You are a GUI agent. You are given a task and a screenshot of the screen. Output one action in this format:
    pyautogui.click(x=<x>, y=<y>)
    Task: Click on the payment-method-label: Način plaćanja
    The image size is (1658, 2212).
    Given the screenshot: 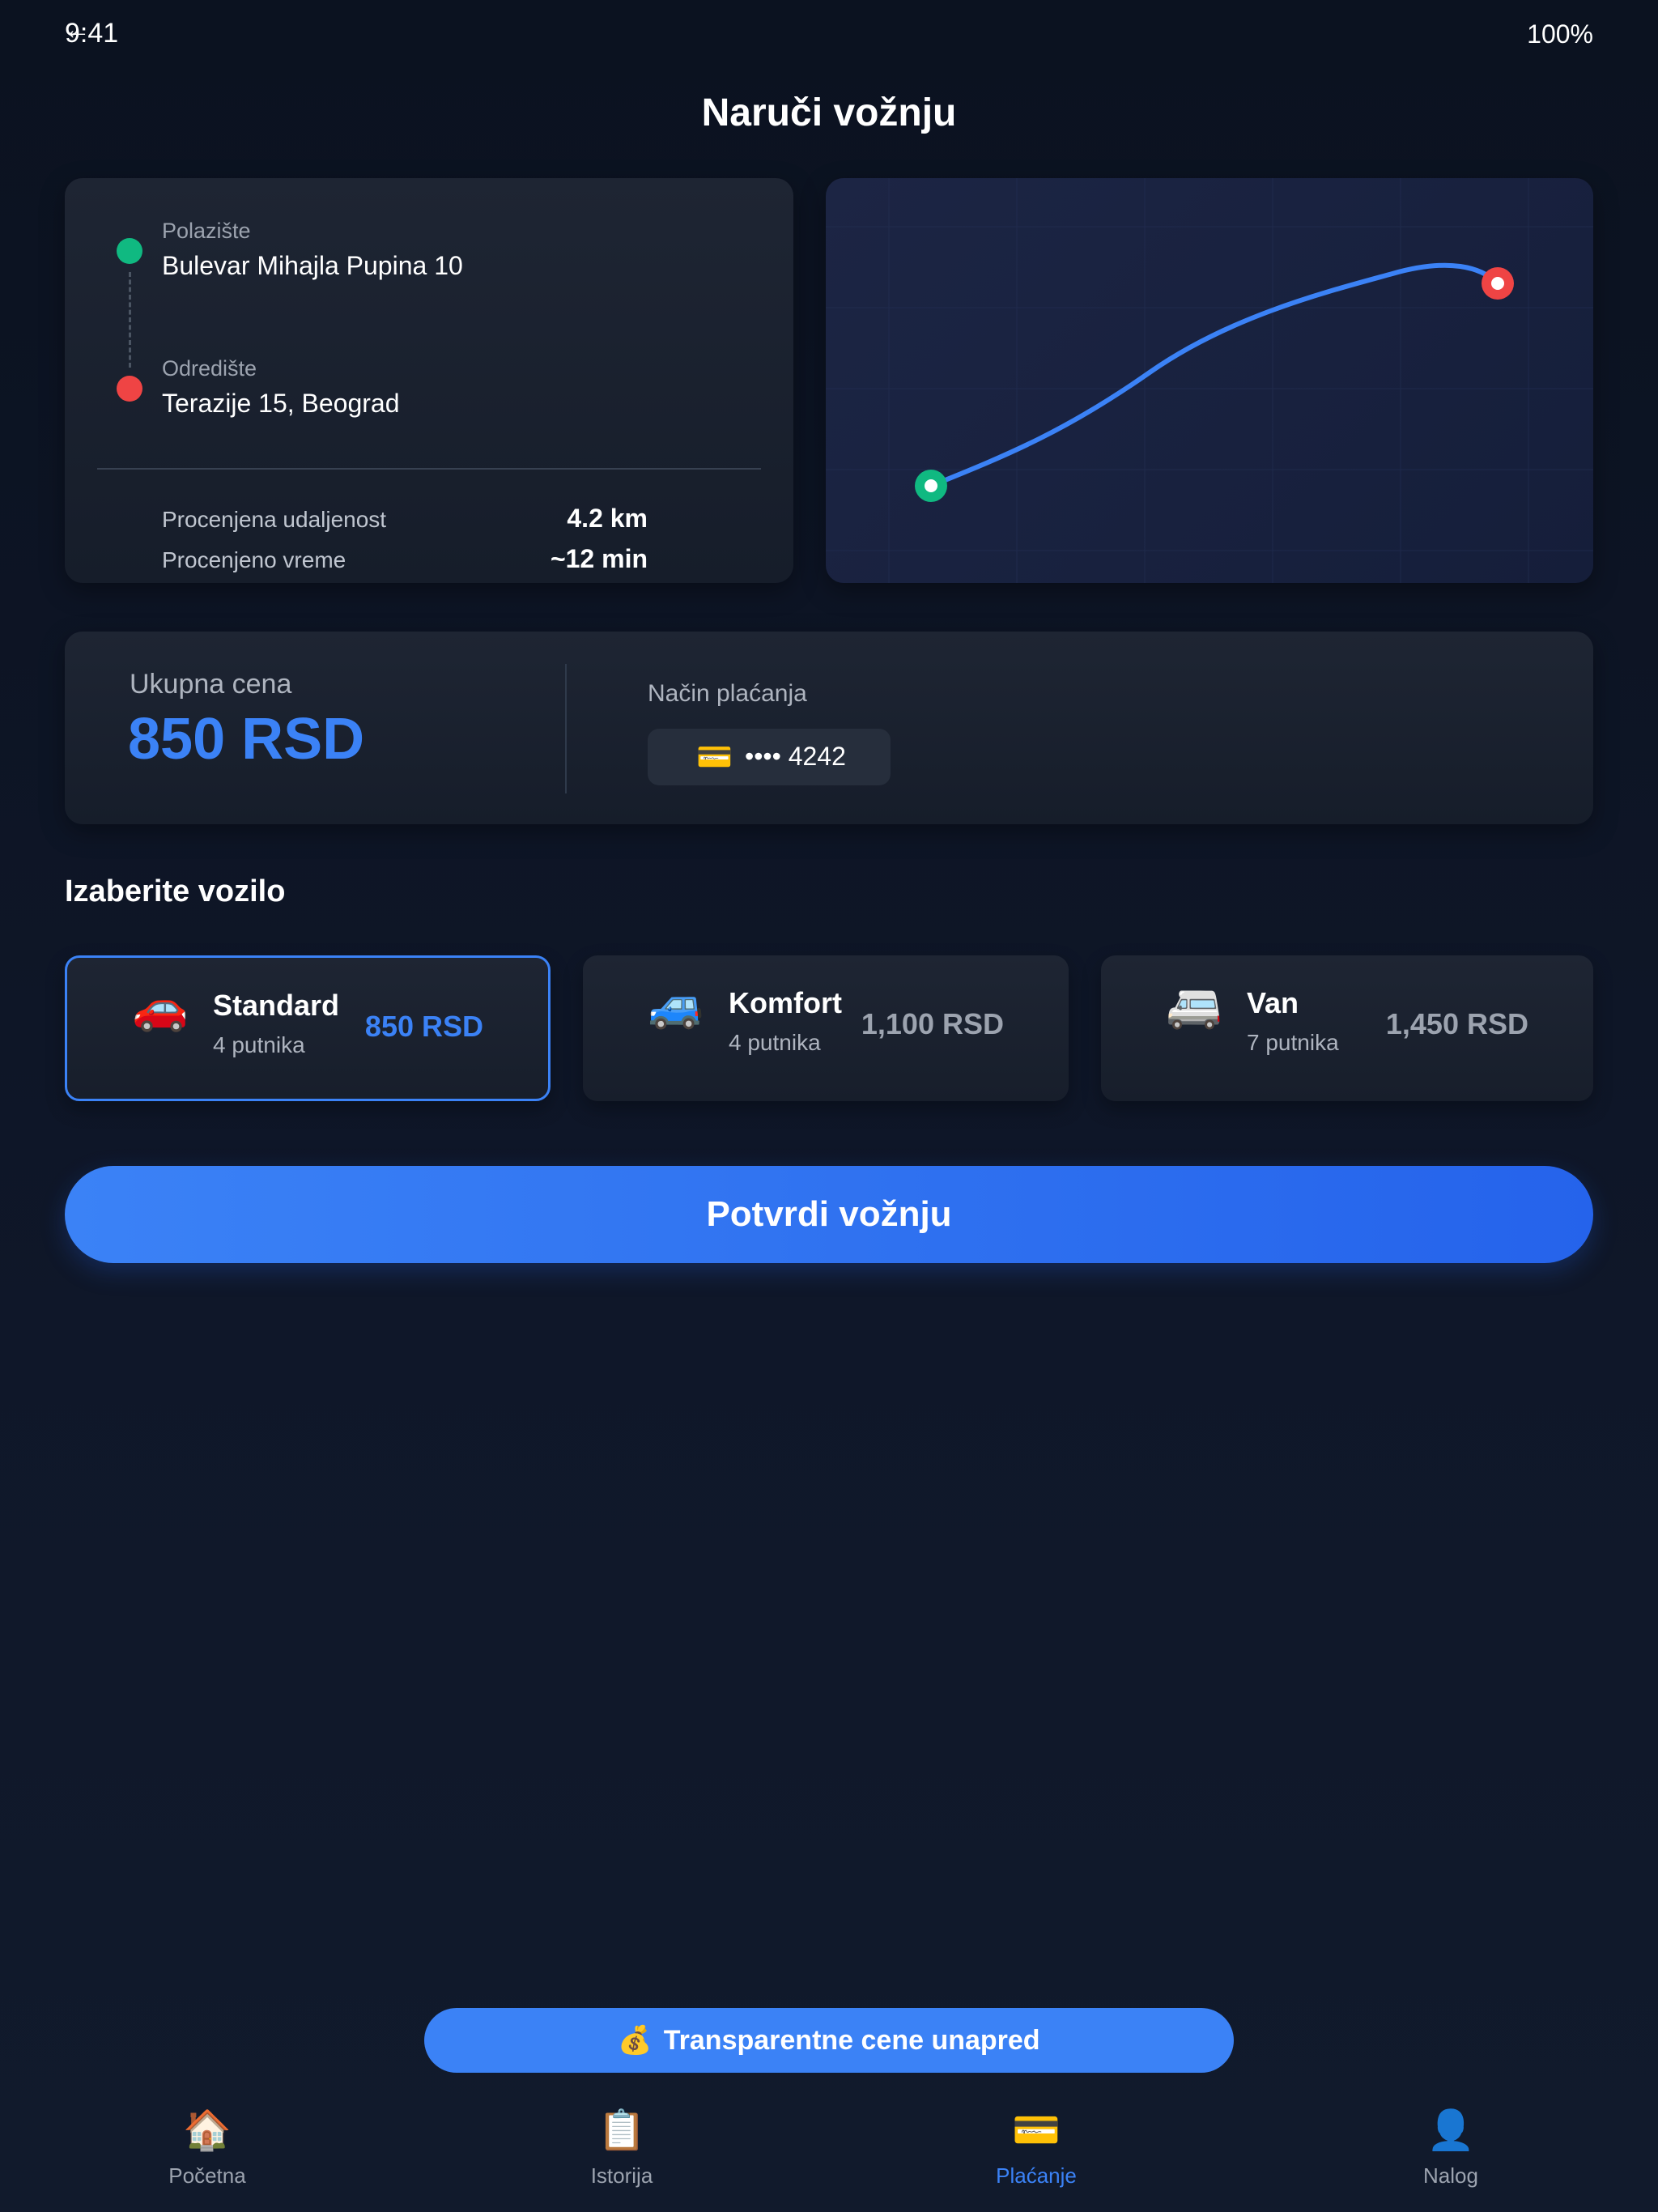 What is the action you would take?
    pyautogui.click(x=727, y=694)
    